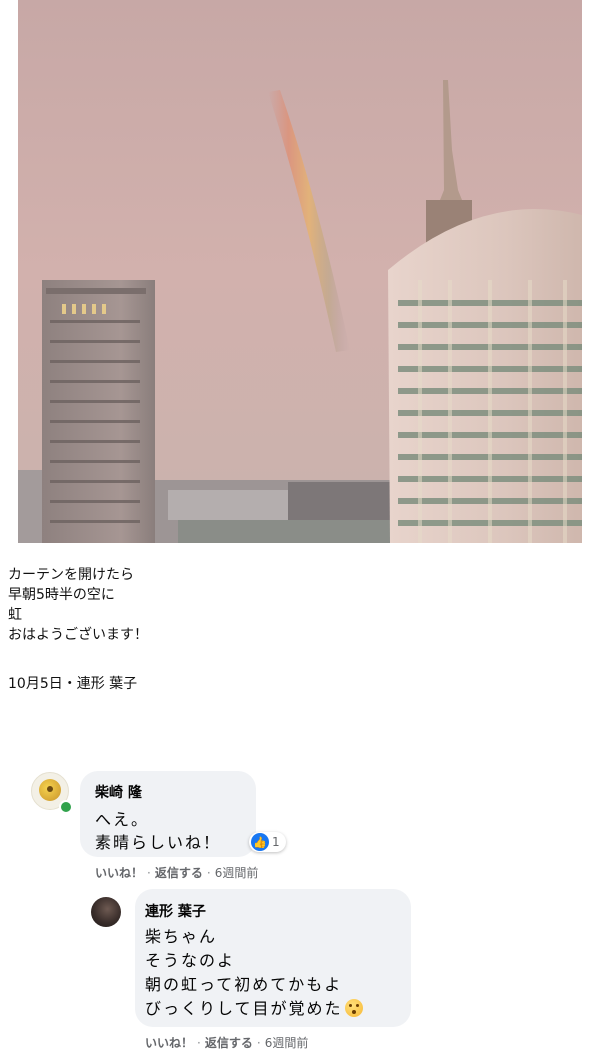  Describe the element at coordinates (118, 792) in the screenshot. I see `comment-author: 柴崎 隆` at that location.